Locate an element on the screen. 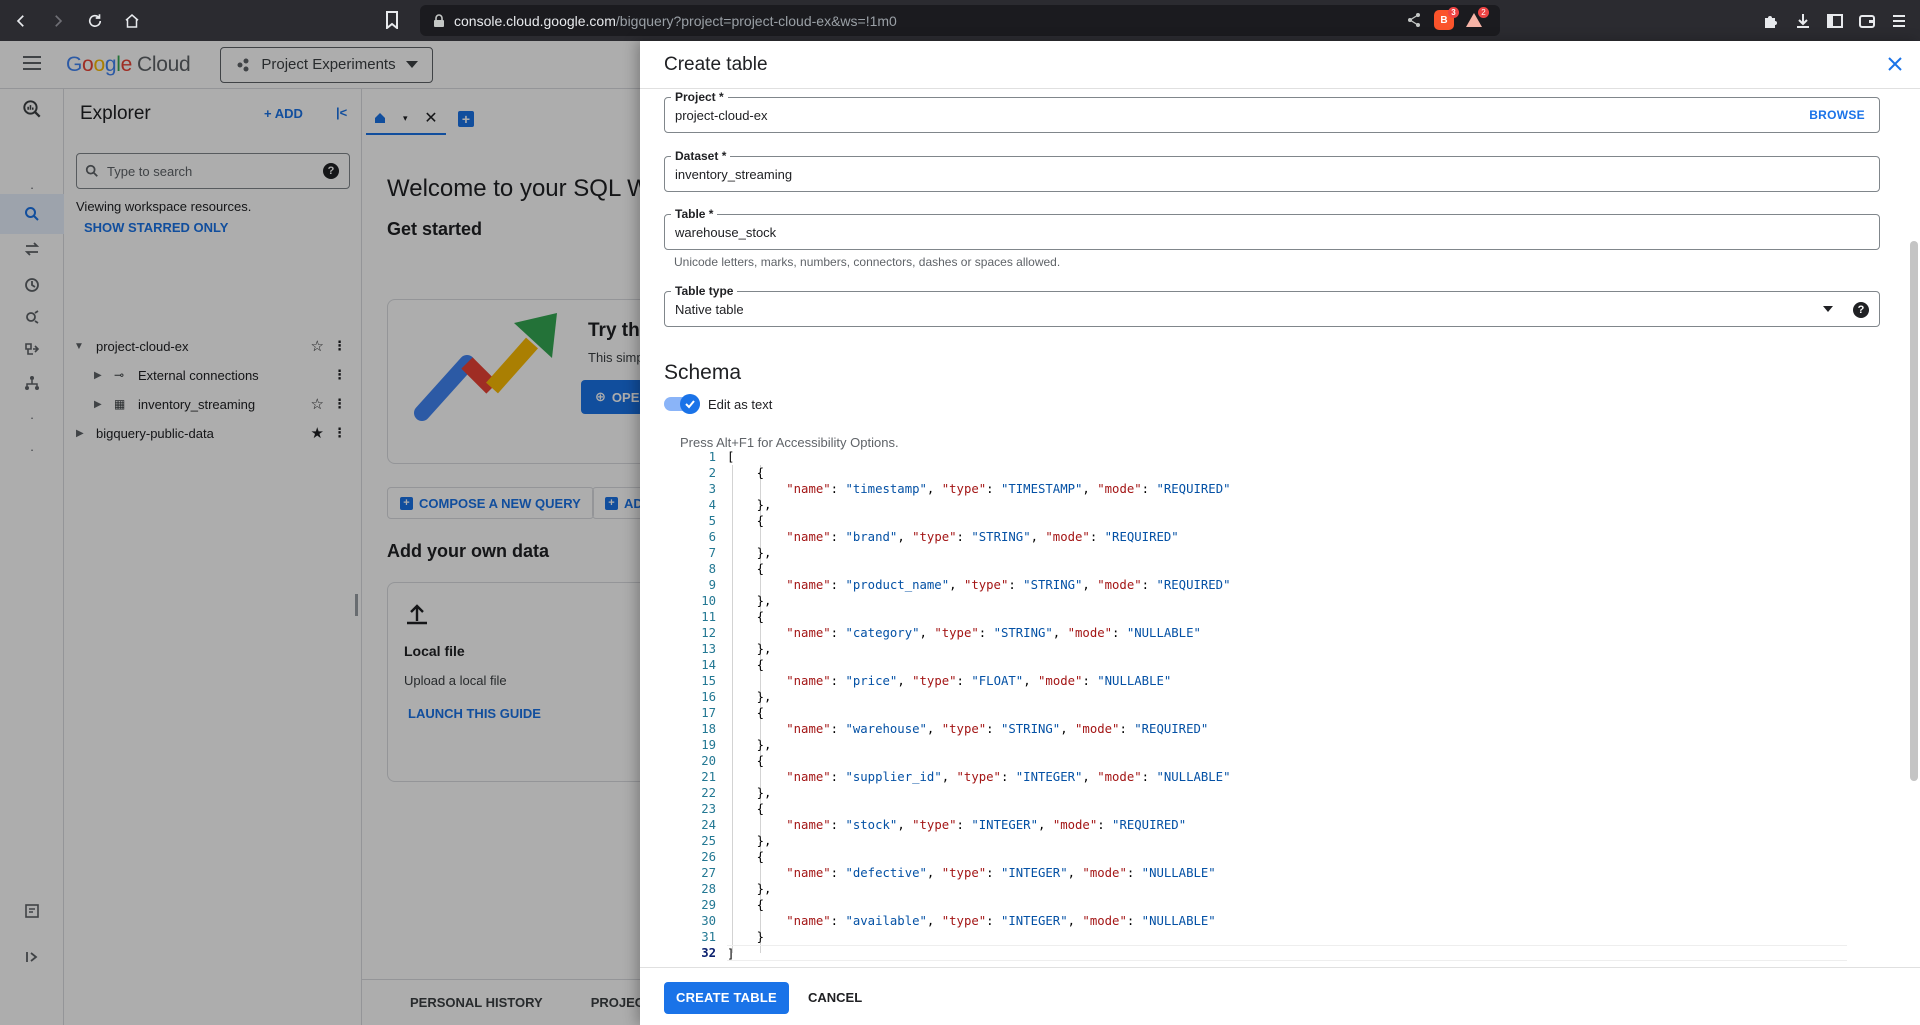 This screenshot has height=1025, width=1920. line-number: 17 is located at coordinates (708, 713).